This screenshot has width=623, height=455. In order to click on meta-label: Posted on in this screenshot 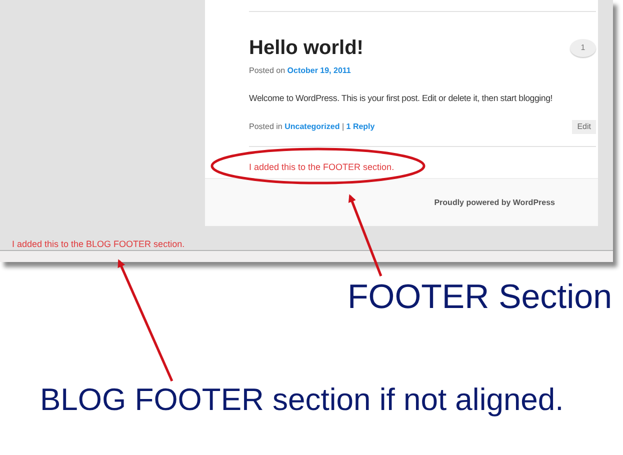, I will do `click(267, 70)`.